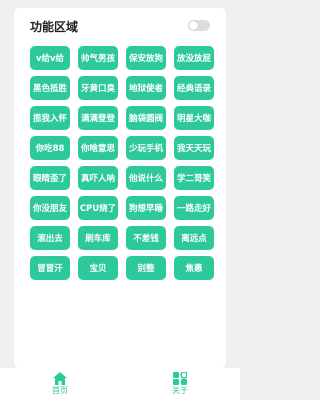  What do you see at coordinates (193, 25) in the screenshot?
I see `toggle-knob` at bounding box center [193, 25].